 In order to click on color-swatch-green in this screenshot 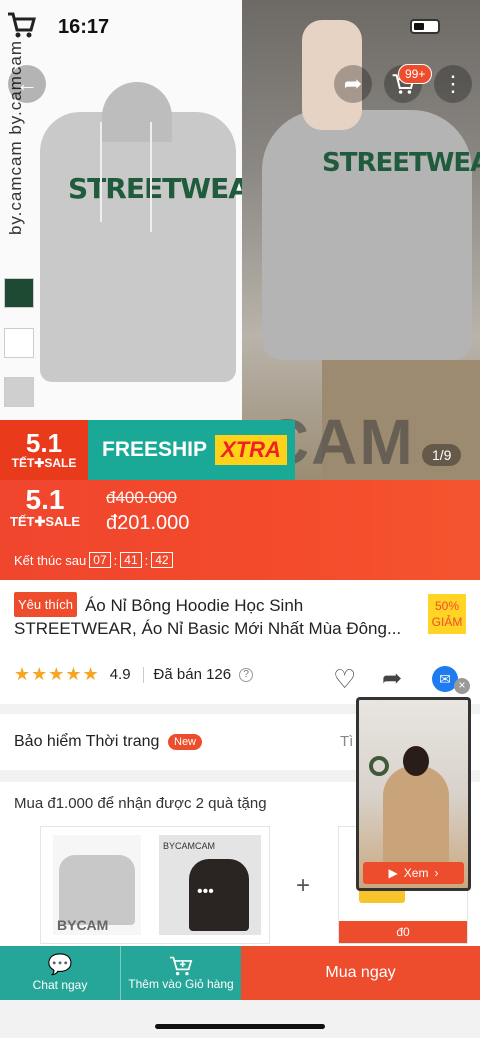, I will do `click(19, 293)`.